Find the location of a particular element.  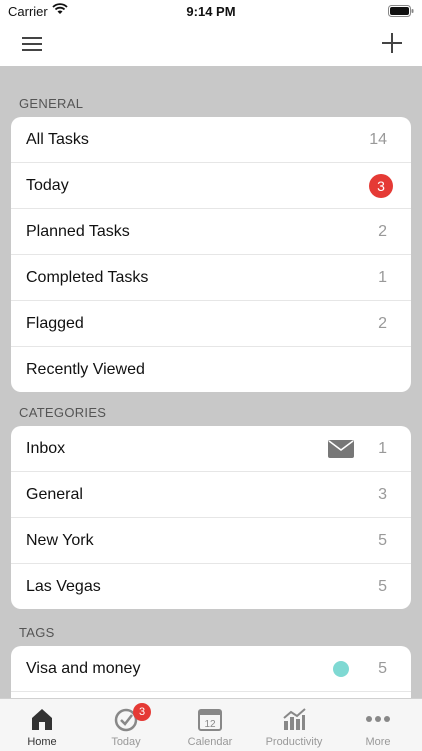

list-item-completed-tasks: Completed Tasks 1 is located at coordinates (211, 278).